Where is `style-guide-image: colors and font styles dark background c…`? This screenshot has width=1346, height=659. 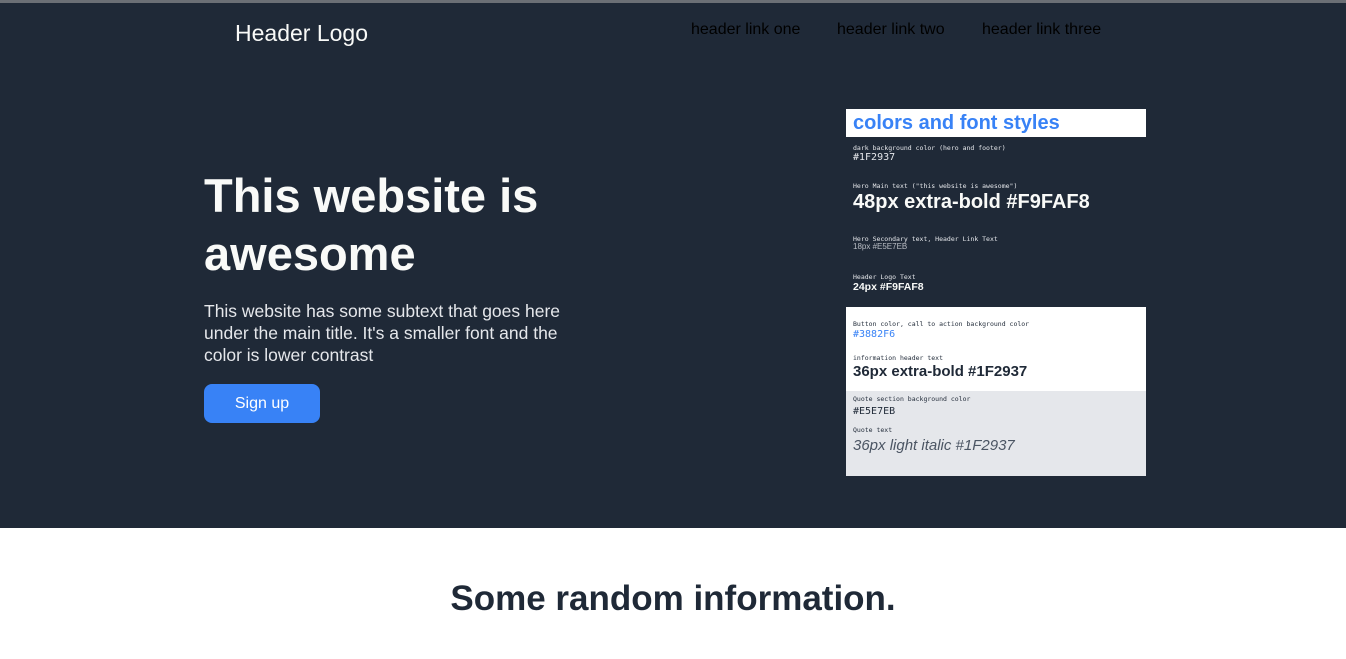
style-guide-image: colors and font styles dark background c… is located at coordinates (996, 292).